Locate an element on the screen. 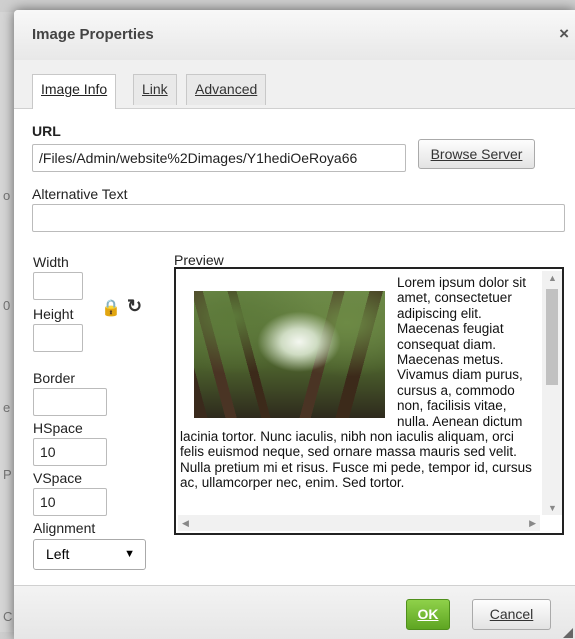 The image size is (575, 639). tab-advanced: Advanced is located at coordinates (226, 89).